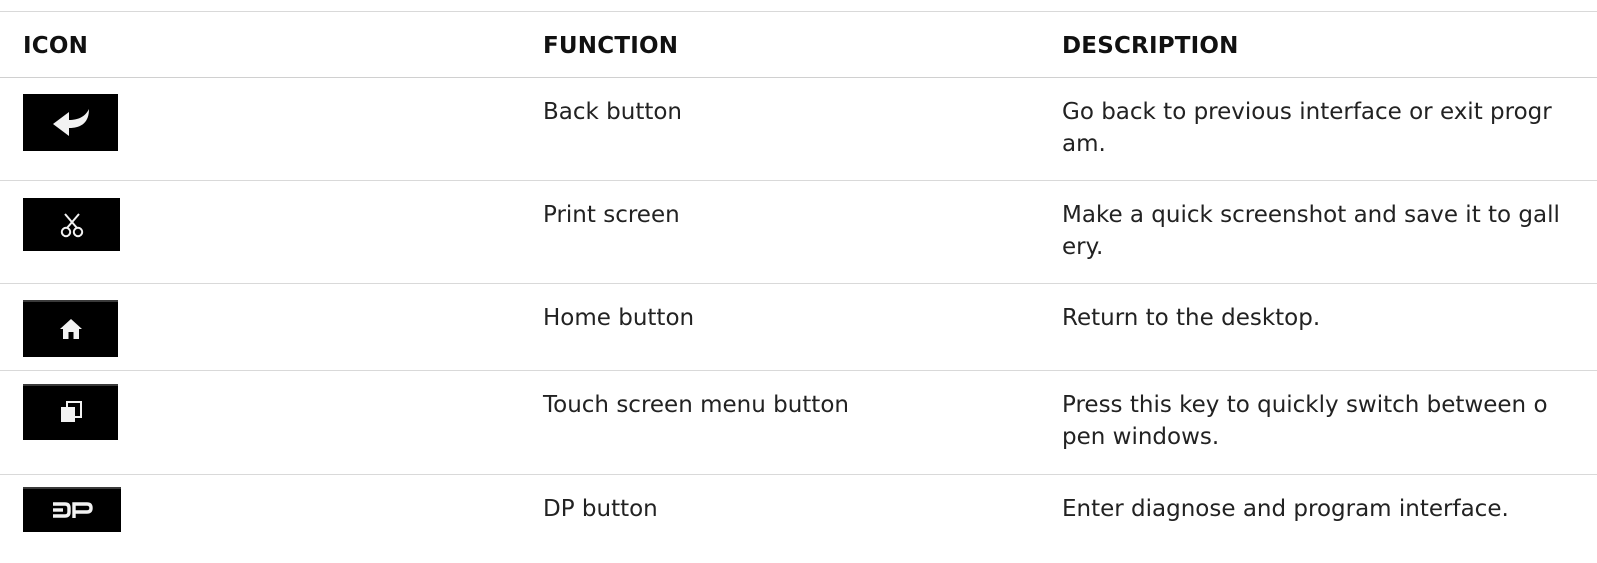  Describe the element at coordinates (1191, 318) in the screenshot. I see `description-text: Return to the desktop.` at that location.